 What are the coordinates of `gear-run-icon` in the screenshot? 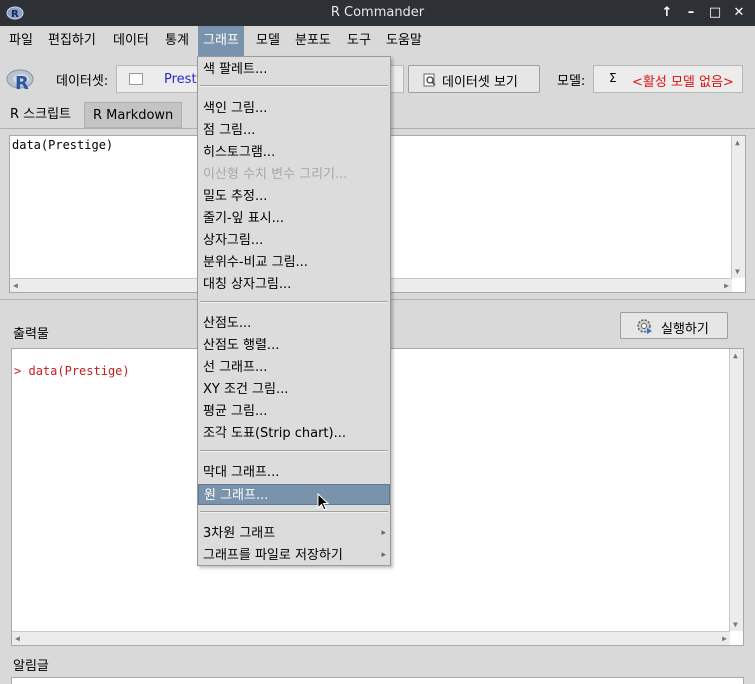 It's located at (644, 326).